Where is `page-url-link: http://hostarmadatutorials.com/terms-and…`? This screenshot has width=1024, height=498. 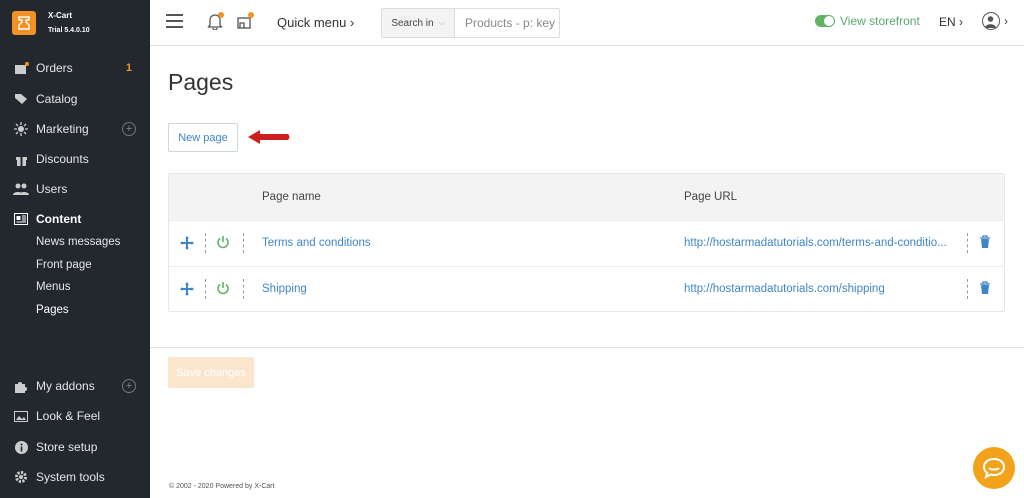 page-url-link: http://hostarmadatutorials.com/terms-and… is located at coordinates (815, 243).